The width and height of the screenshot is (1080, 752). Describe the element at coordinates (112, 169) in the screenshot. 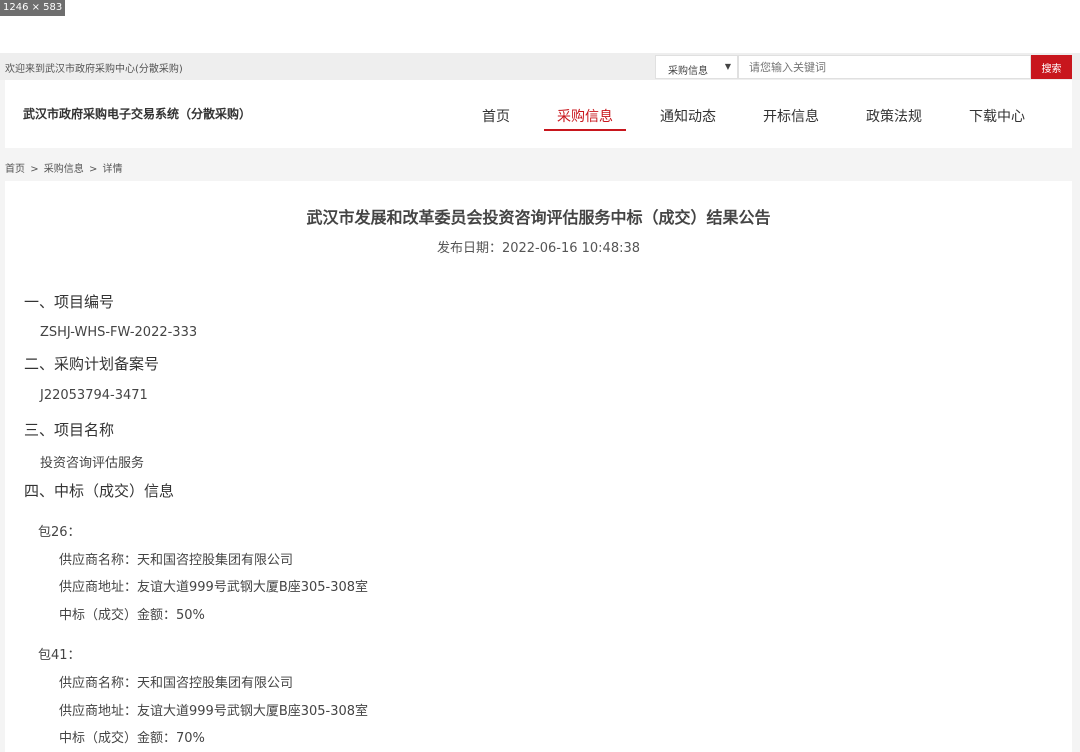

I see `breadcrumb-current: 详情` at that location.